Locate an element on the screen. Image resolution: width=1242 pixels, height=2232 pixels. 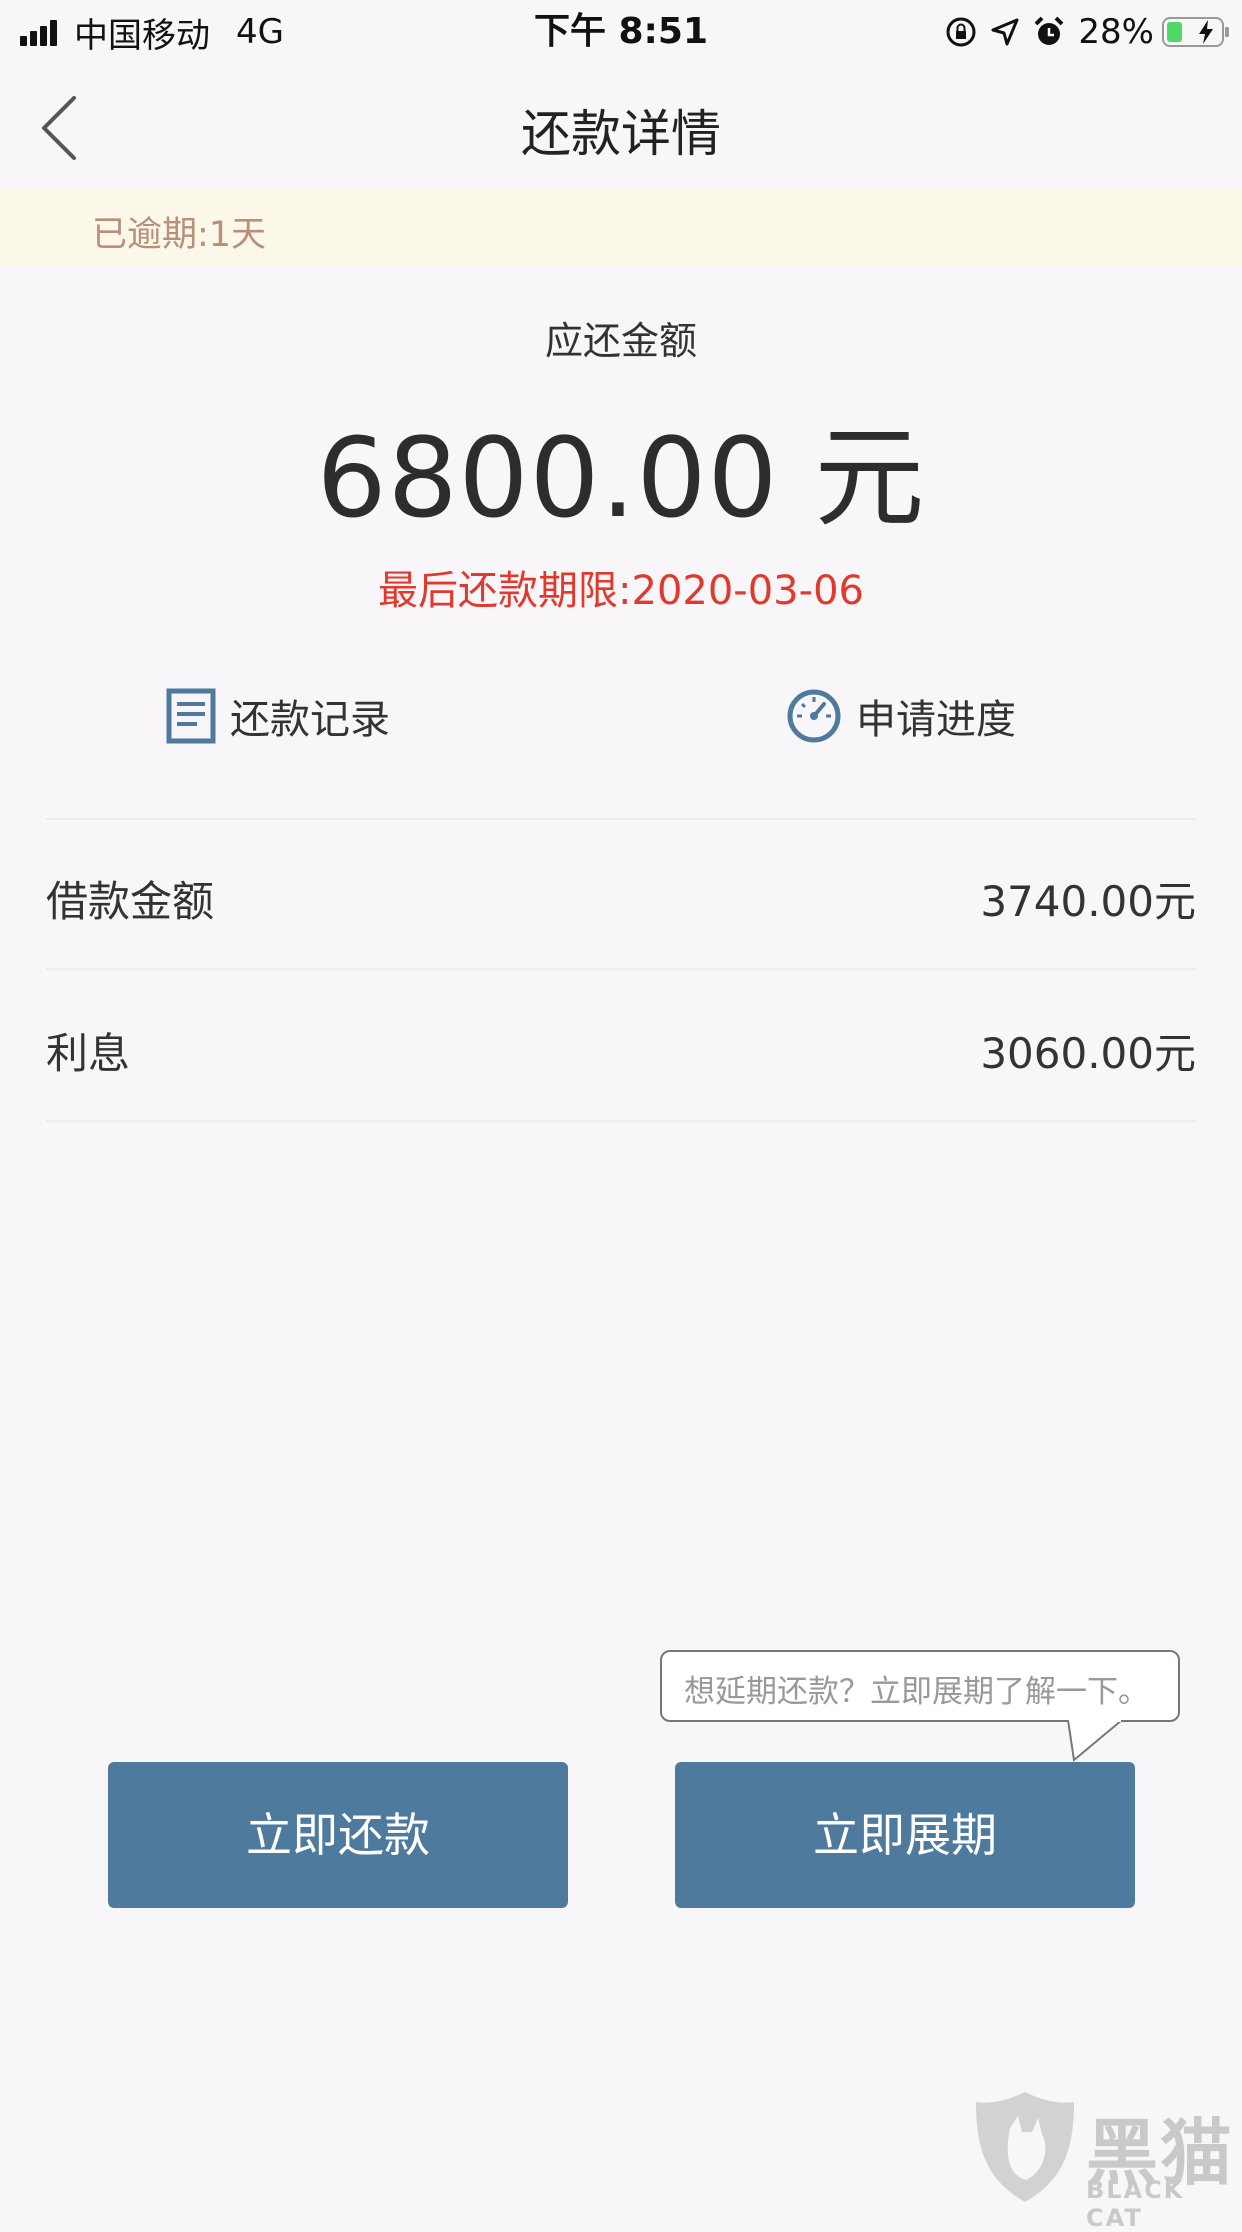
document-list-icon is located at coordinates (191, 716).